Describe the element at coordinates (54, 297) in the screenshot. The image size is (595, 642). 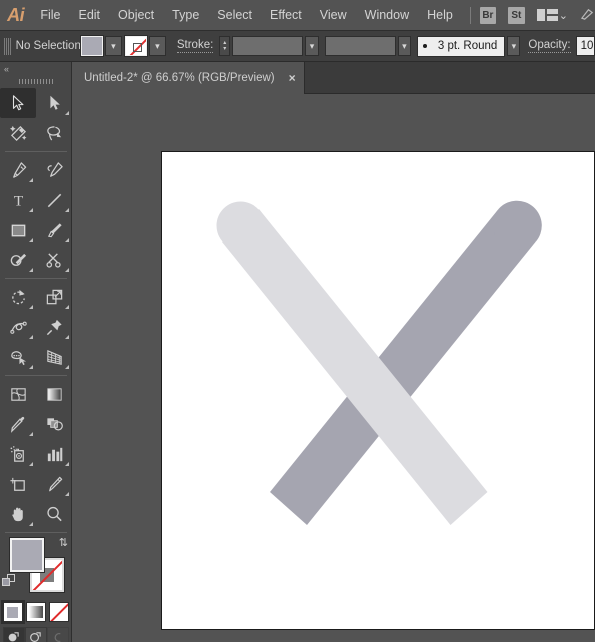
I see `scale-tool` at that location.